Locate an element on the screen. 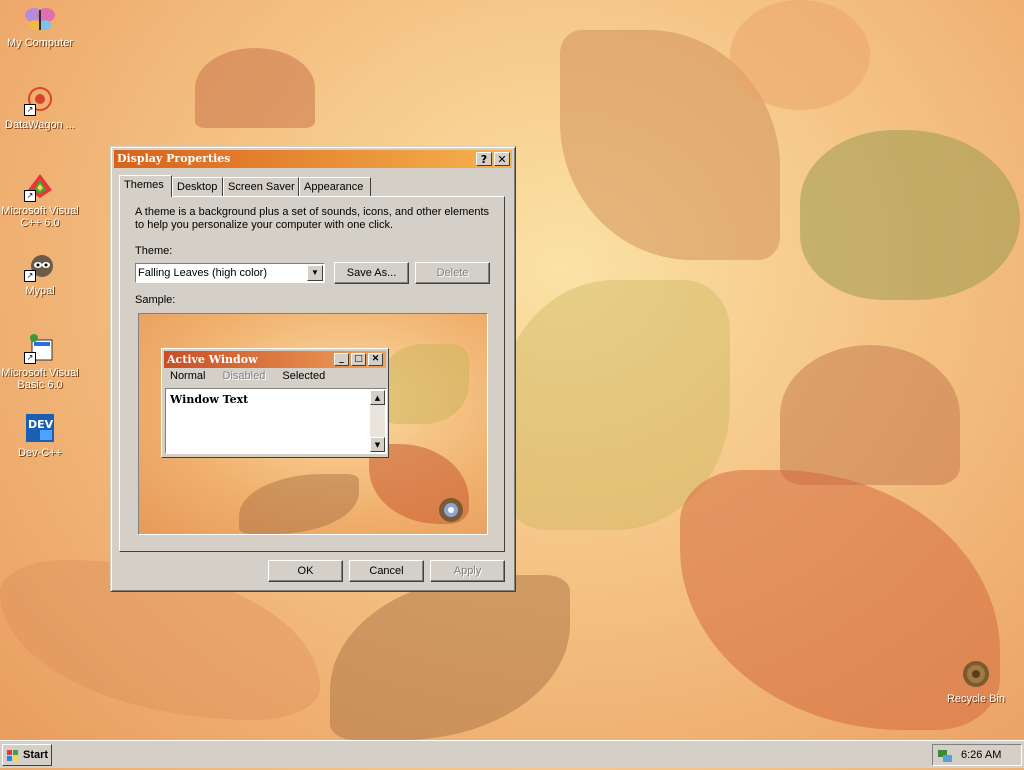 The height and width of the screenshot is (770, 1024). datawagon-icon: ↗ is located at coordinates (40, 100).